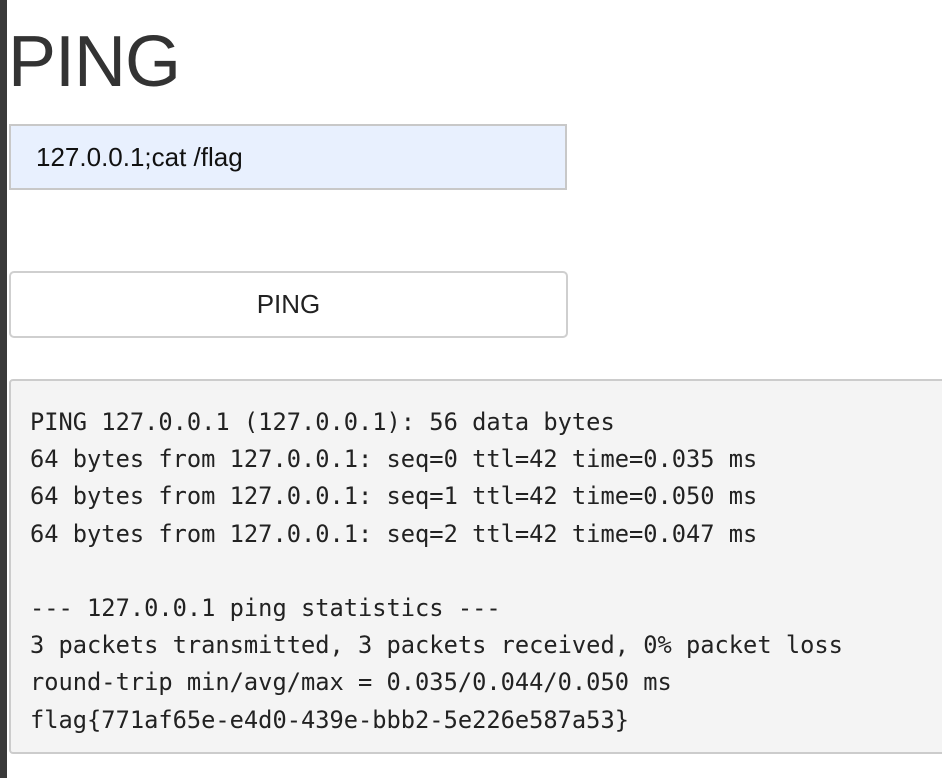 This screenshot has height=778, width=942. I want to click on page-title: PING, so click(94, 62).